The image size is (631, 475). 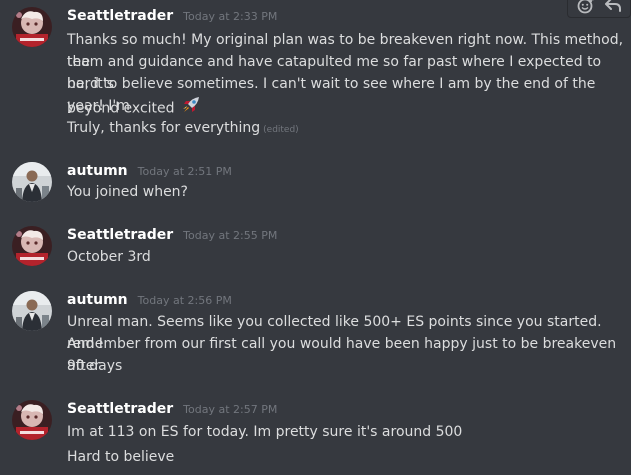 What do you see at coordinates (121, 457) in the screenshot?
I see `message-text: Hard to believe` at bounding box center [121, 457].